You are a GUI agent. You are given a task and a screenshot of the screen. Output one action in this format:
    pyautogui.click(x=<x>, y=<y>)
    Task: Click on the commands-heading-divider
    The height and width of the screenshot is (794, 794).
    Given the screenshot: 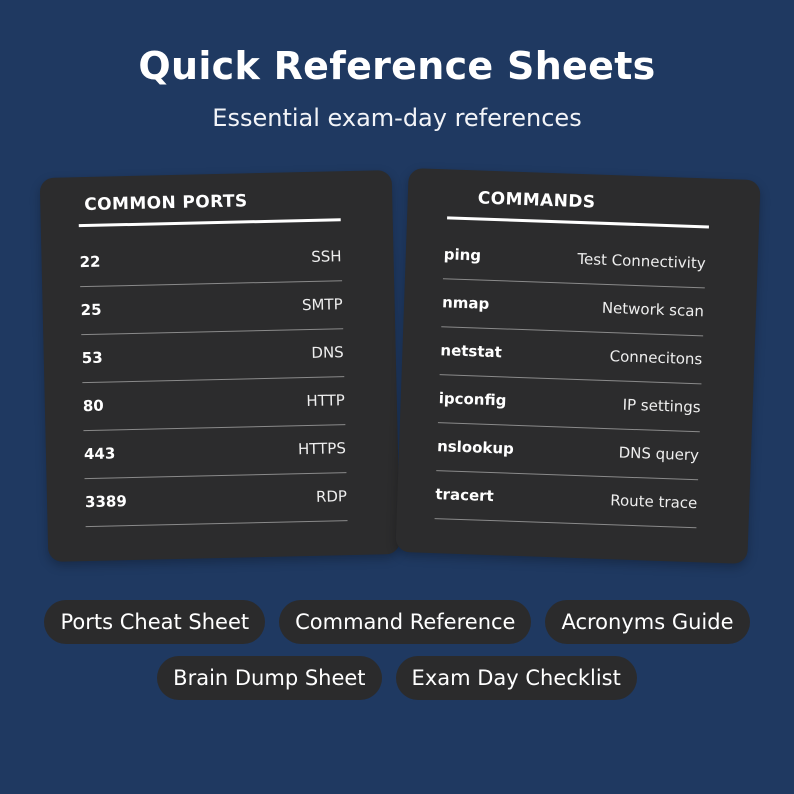 What is the action you would take?
    pyautogui.click(x=578, y=222)
    